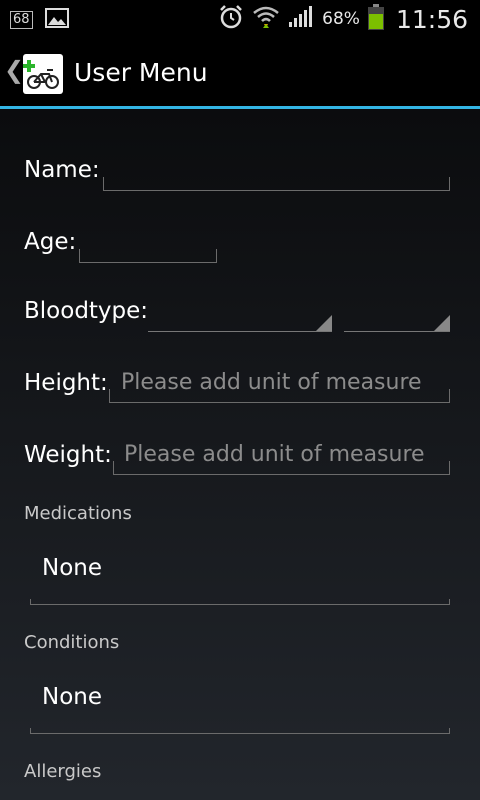  Describe the element at coordinates (341, 19) in the screenshot. I see `battery-percent: 68%` at that location.